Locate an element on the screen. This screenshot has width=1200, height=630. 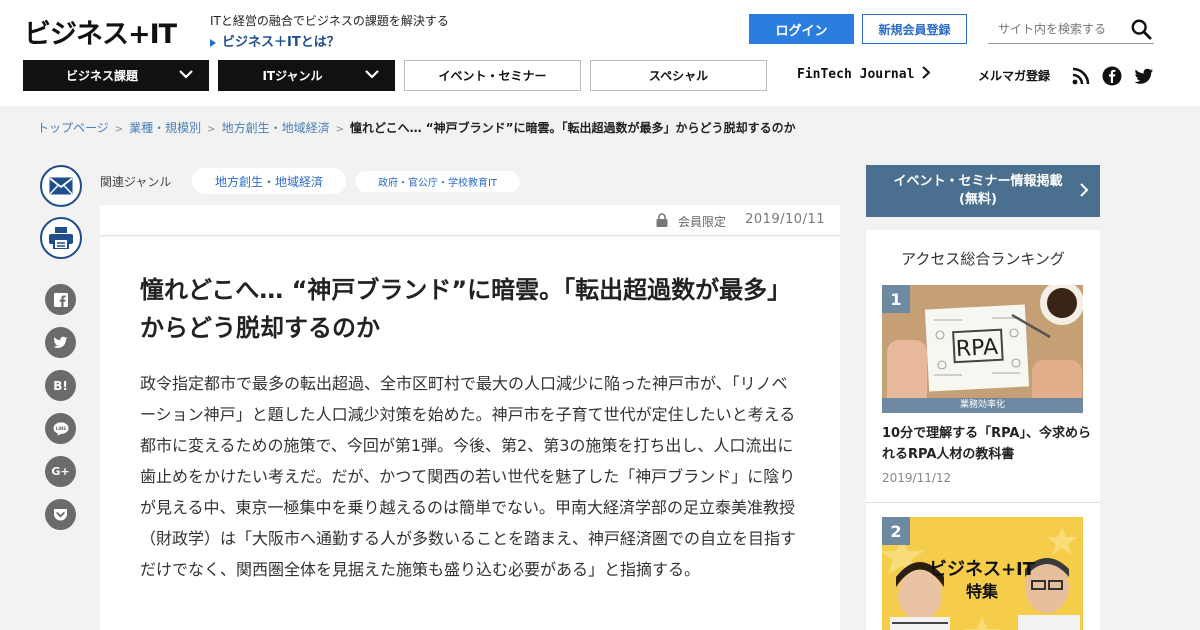
share-pocket-button is located at coordinates (60, 514).